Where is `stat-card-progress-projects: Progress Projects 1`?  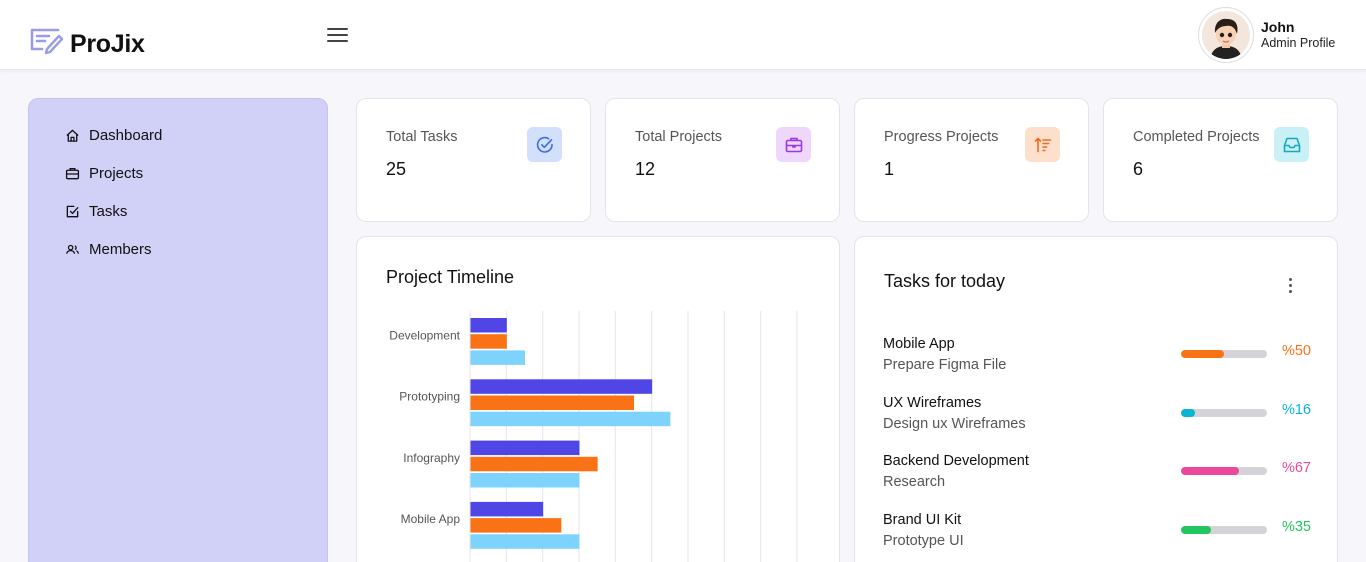 stat-card-progress-projects: Progress Projects 1 is located at coordinates (971, 160).